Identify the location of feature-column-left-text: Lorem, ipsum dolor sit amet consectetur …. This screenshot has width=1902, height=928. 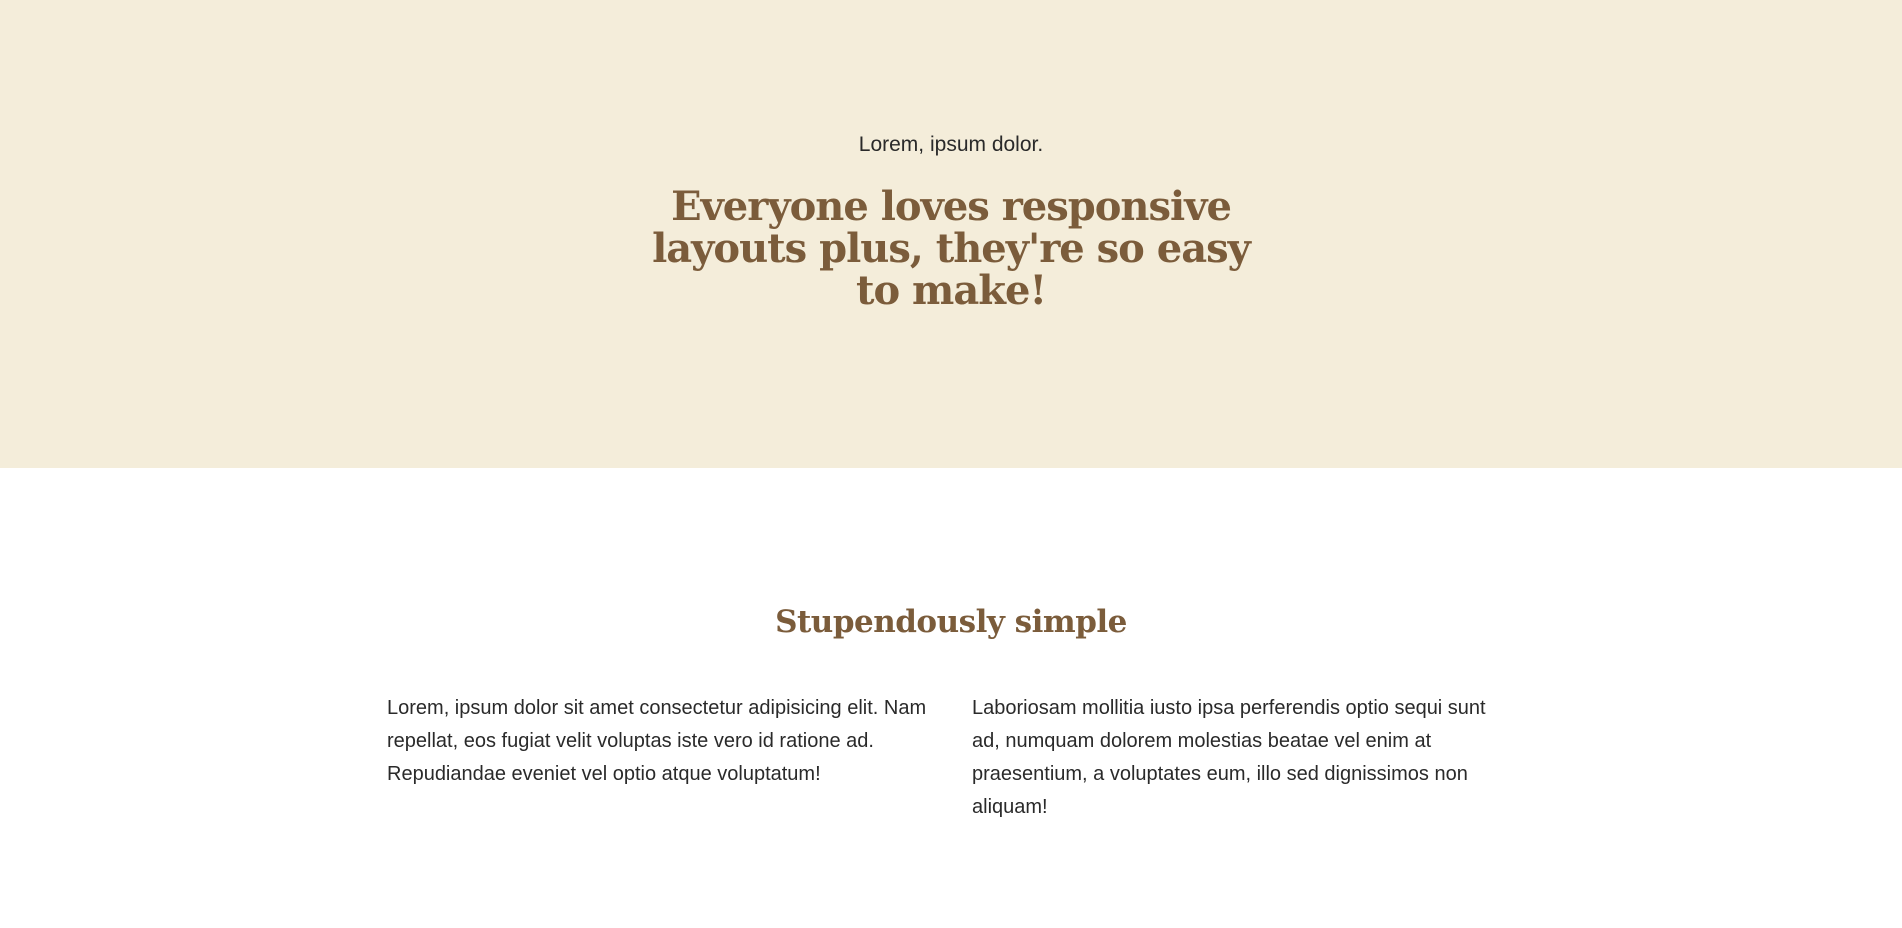
(657, 741).